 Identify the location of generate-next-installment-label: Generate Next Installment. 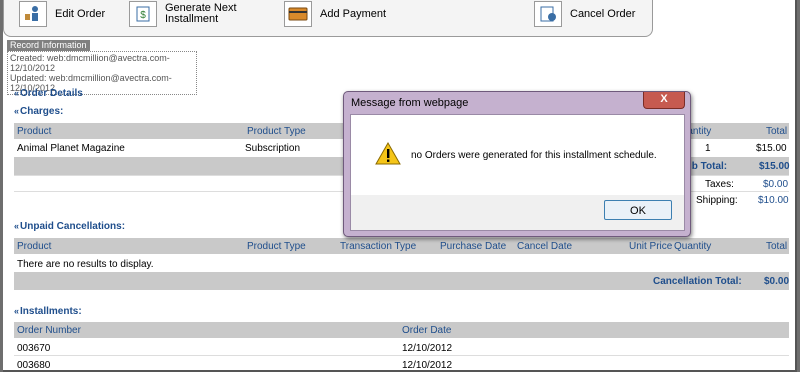
(201, 13).